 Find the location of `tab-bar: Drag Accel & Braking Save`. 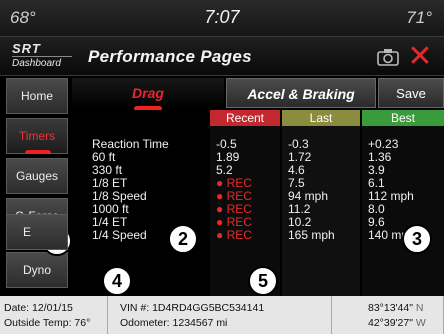

tab-bar: Drag Accel & Braking Save is located at coordinates (258, 94).